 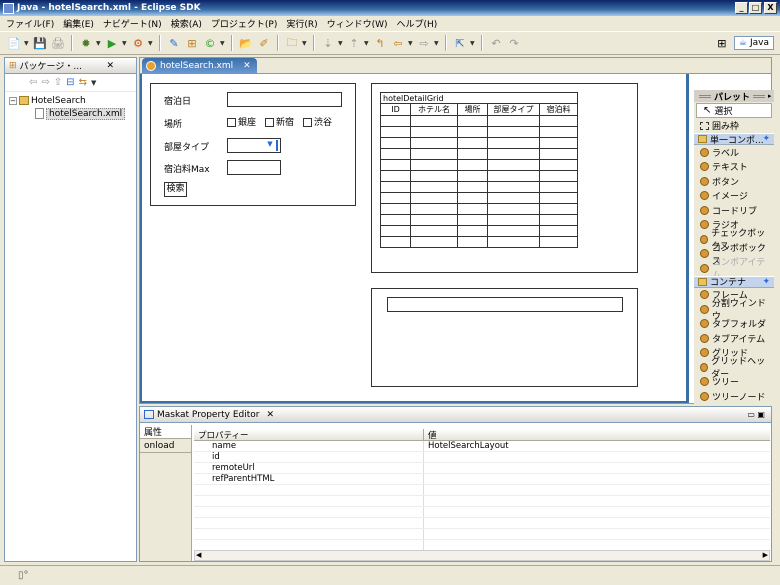 What do you see at coordinates (734, 110) in the screenshot?
I see `palette-tool-select: ↖ 選択` at bounding box center [734, 110].